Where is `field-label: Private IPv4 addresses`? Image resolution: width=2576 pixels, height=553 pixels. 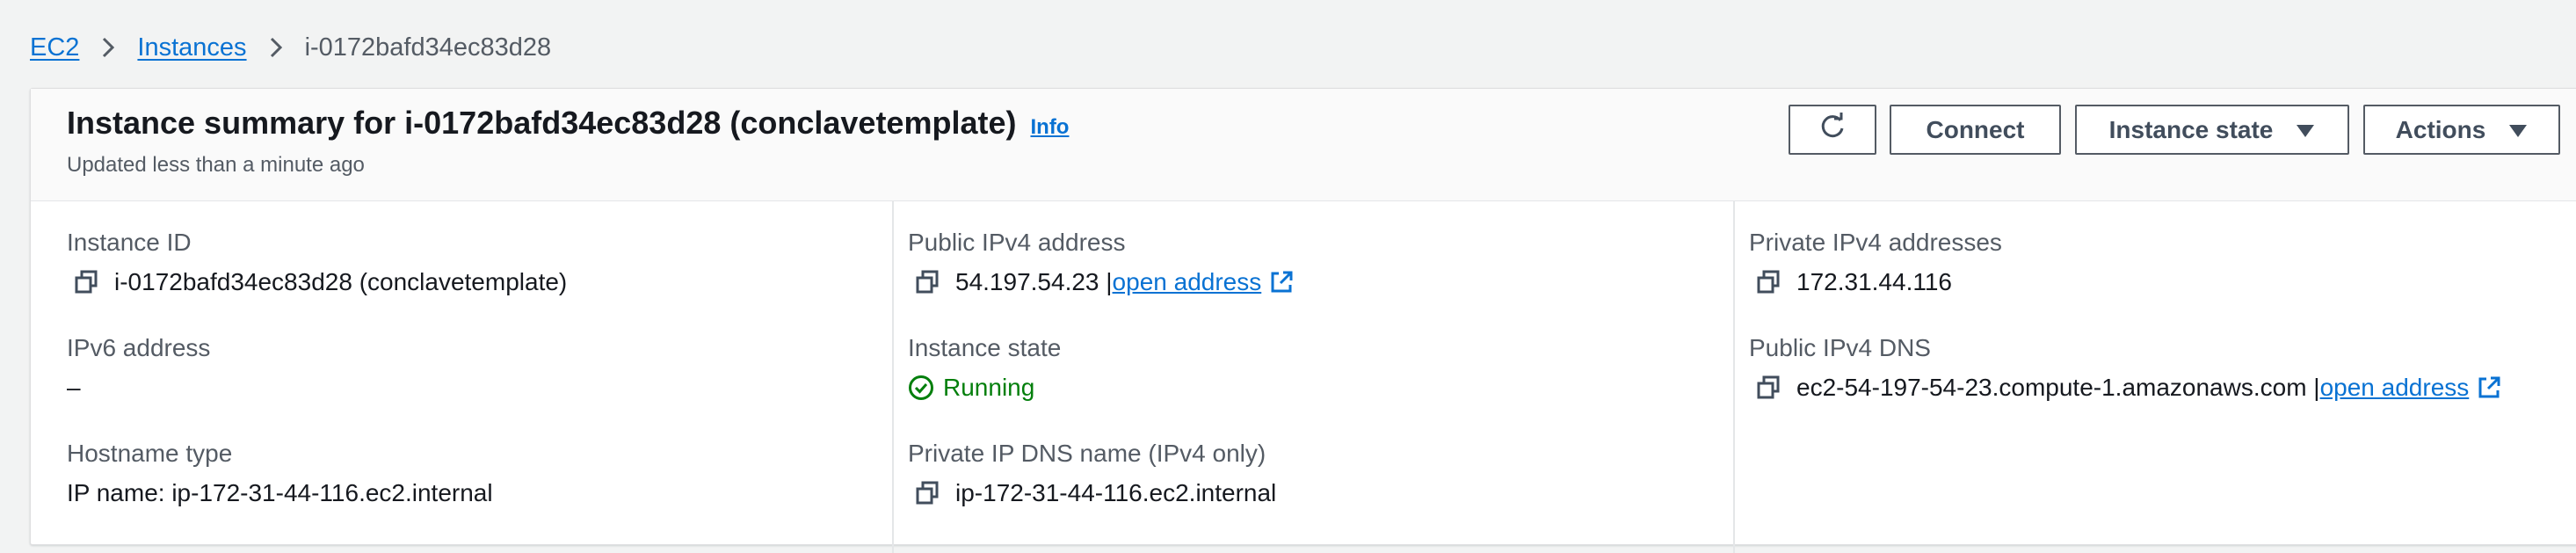
field-label: Private IPv4 addresses is located at coordinates (1875, 243).